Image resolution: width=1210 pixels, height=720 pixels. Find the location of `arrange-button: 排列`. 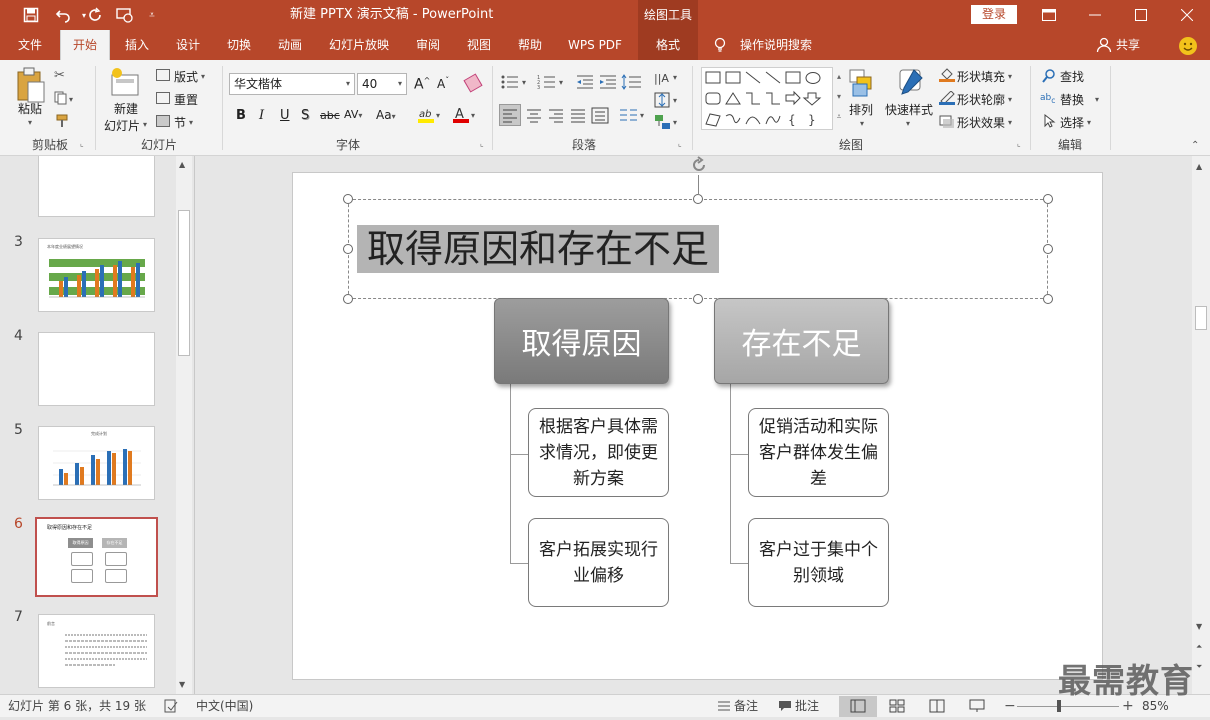

arrange-button: 排列 is located at coordinates (861, 109).